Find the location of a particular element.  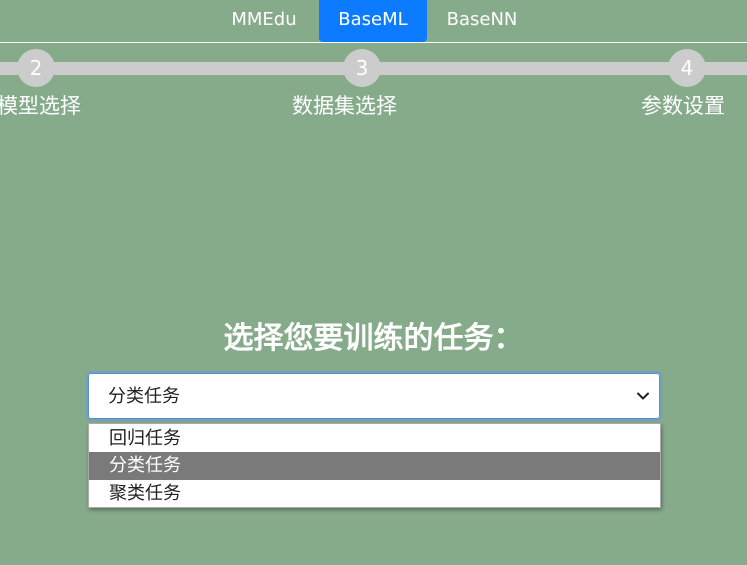

task-heading: 选择您要训练的任务： is located at coordinates (373, 338).